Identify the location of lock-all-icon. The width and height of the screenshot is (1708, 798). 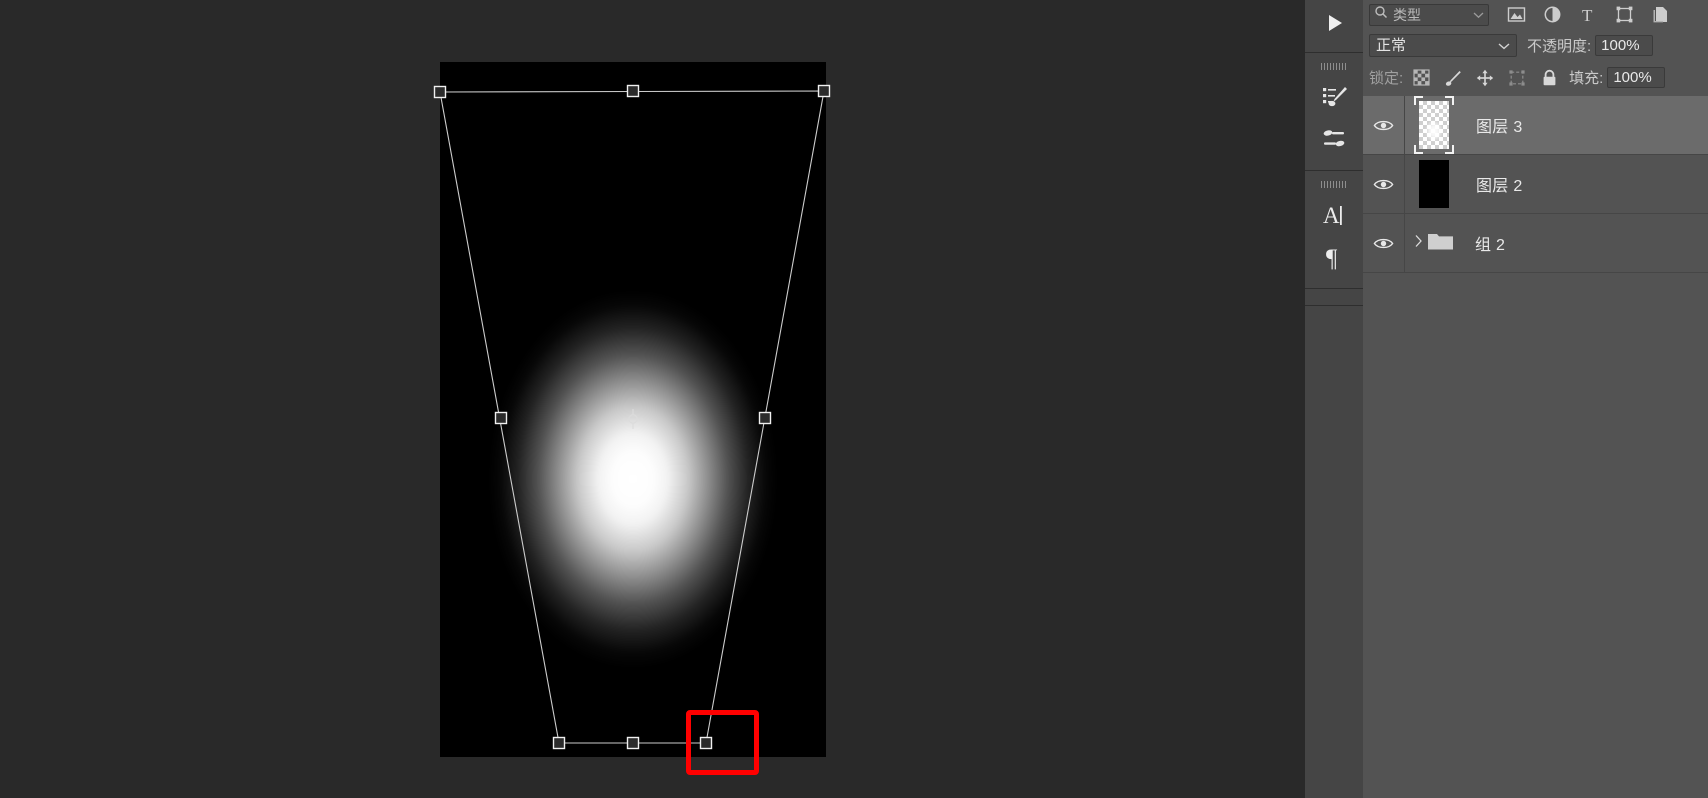
(1549, 78).